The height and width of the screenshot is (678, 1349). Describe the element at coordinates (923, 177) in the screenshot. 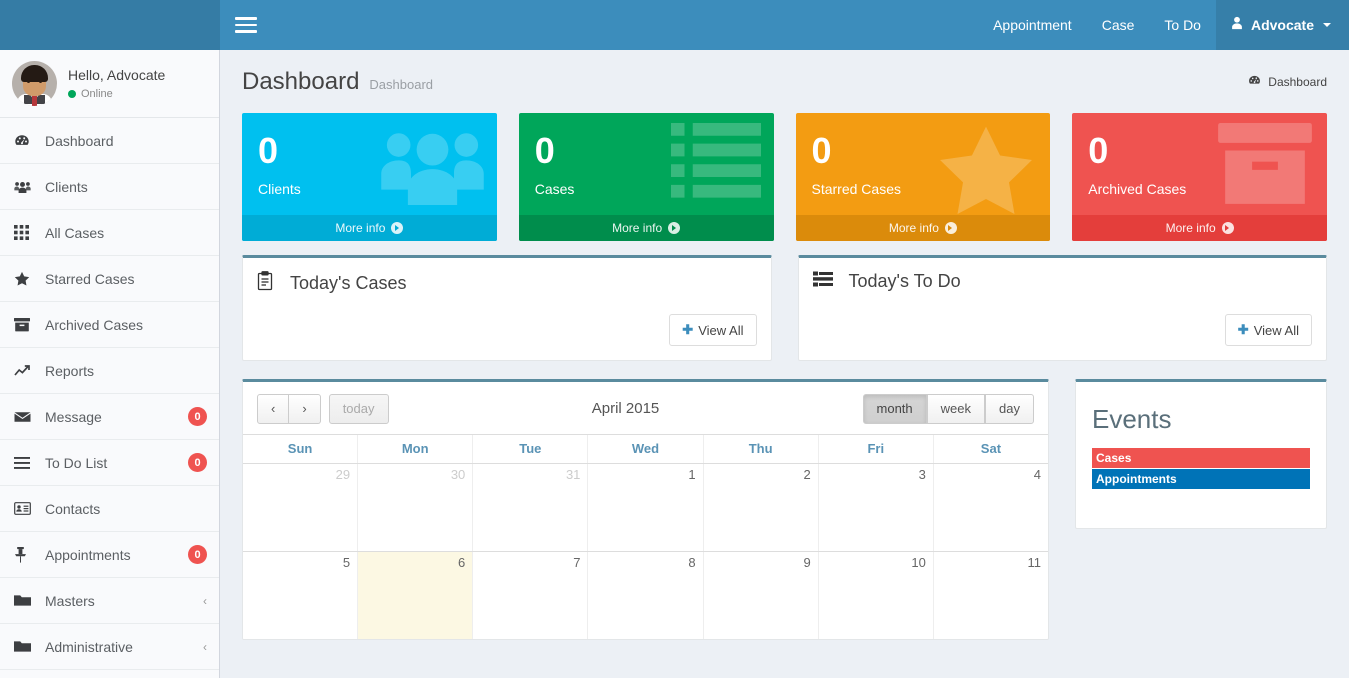

I see `stat-box-starred-cases: 0 Starred Cases More info` at that location.